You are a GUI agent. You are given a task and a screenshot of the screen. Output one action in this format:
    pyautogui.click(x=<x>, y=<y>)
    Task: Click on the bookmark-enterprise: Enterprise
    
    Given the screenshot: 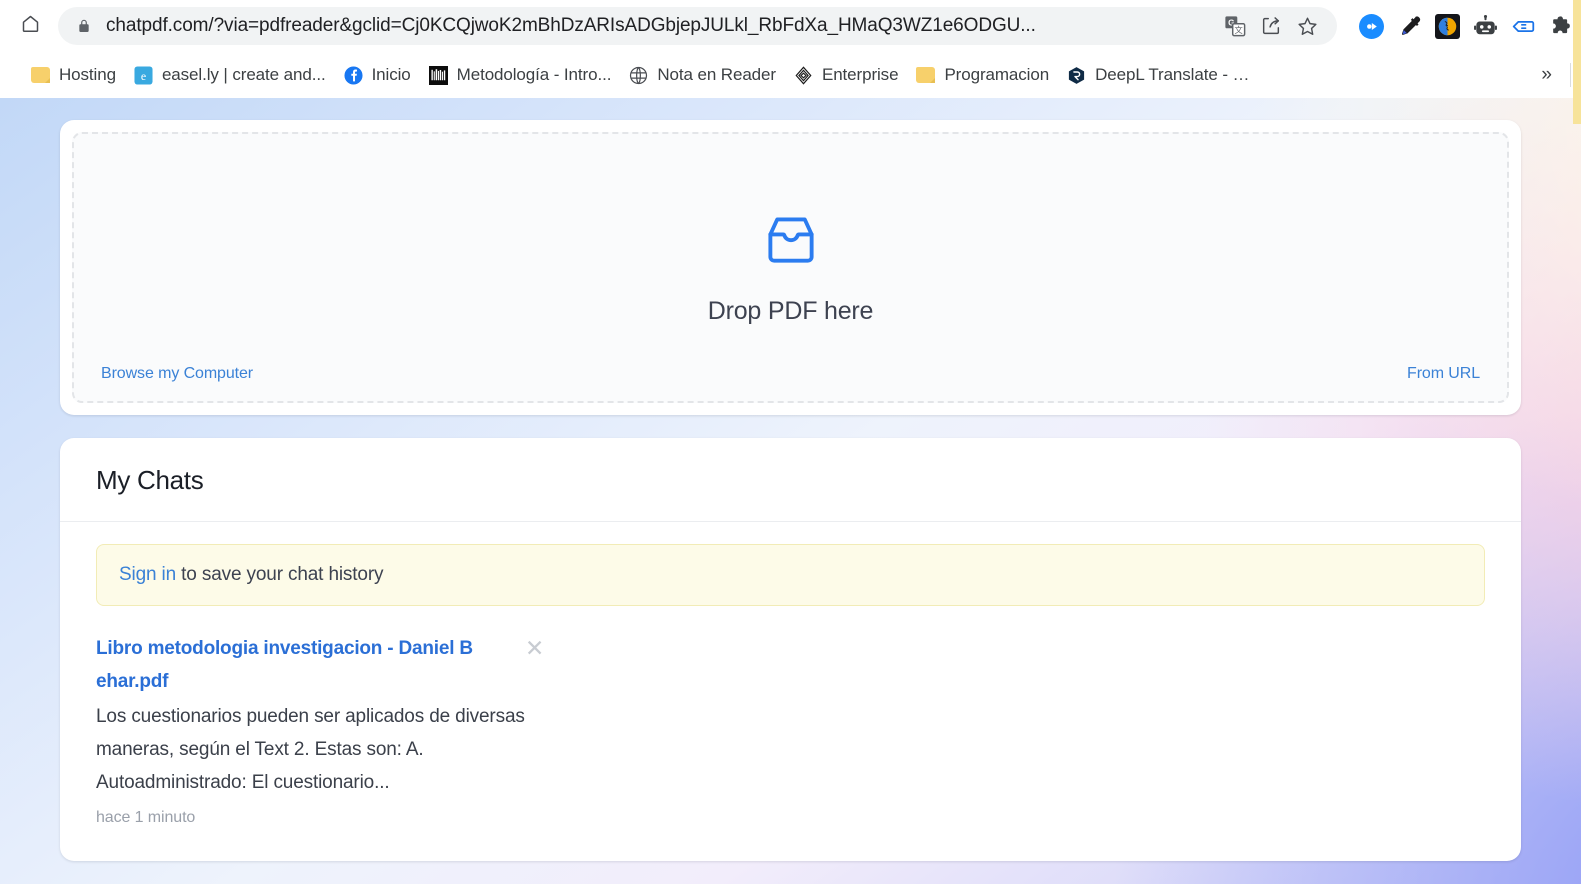 What is the action you would take?
    pyautogui.click(x=846, y=75)
    